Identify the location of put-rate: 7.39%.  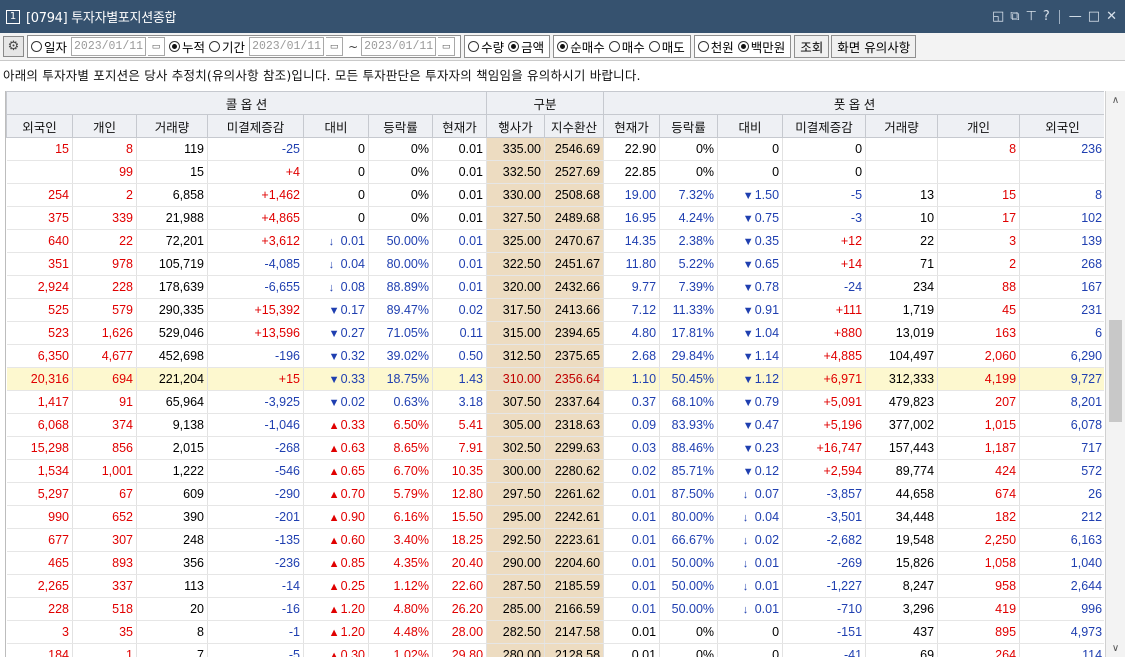
(689, 287).